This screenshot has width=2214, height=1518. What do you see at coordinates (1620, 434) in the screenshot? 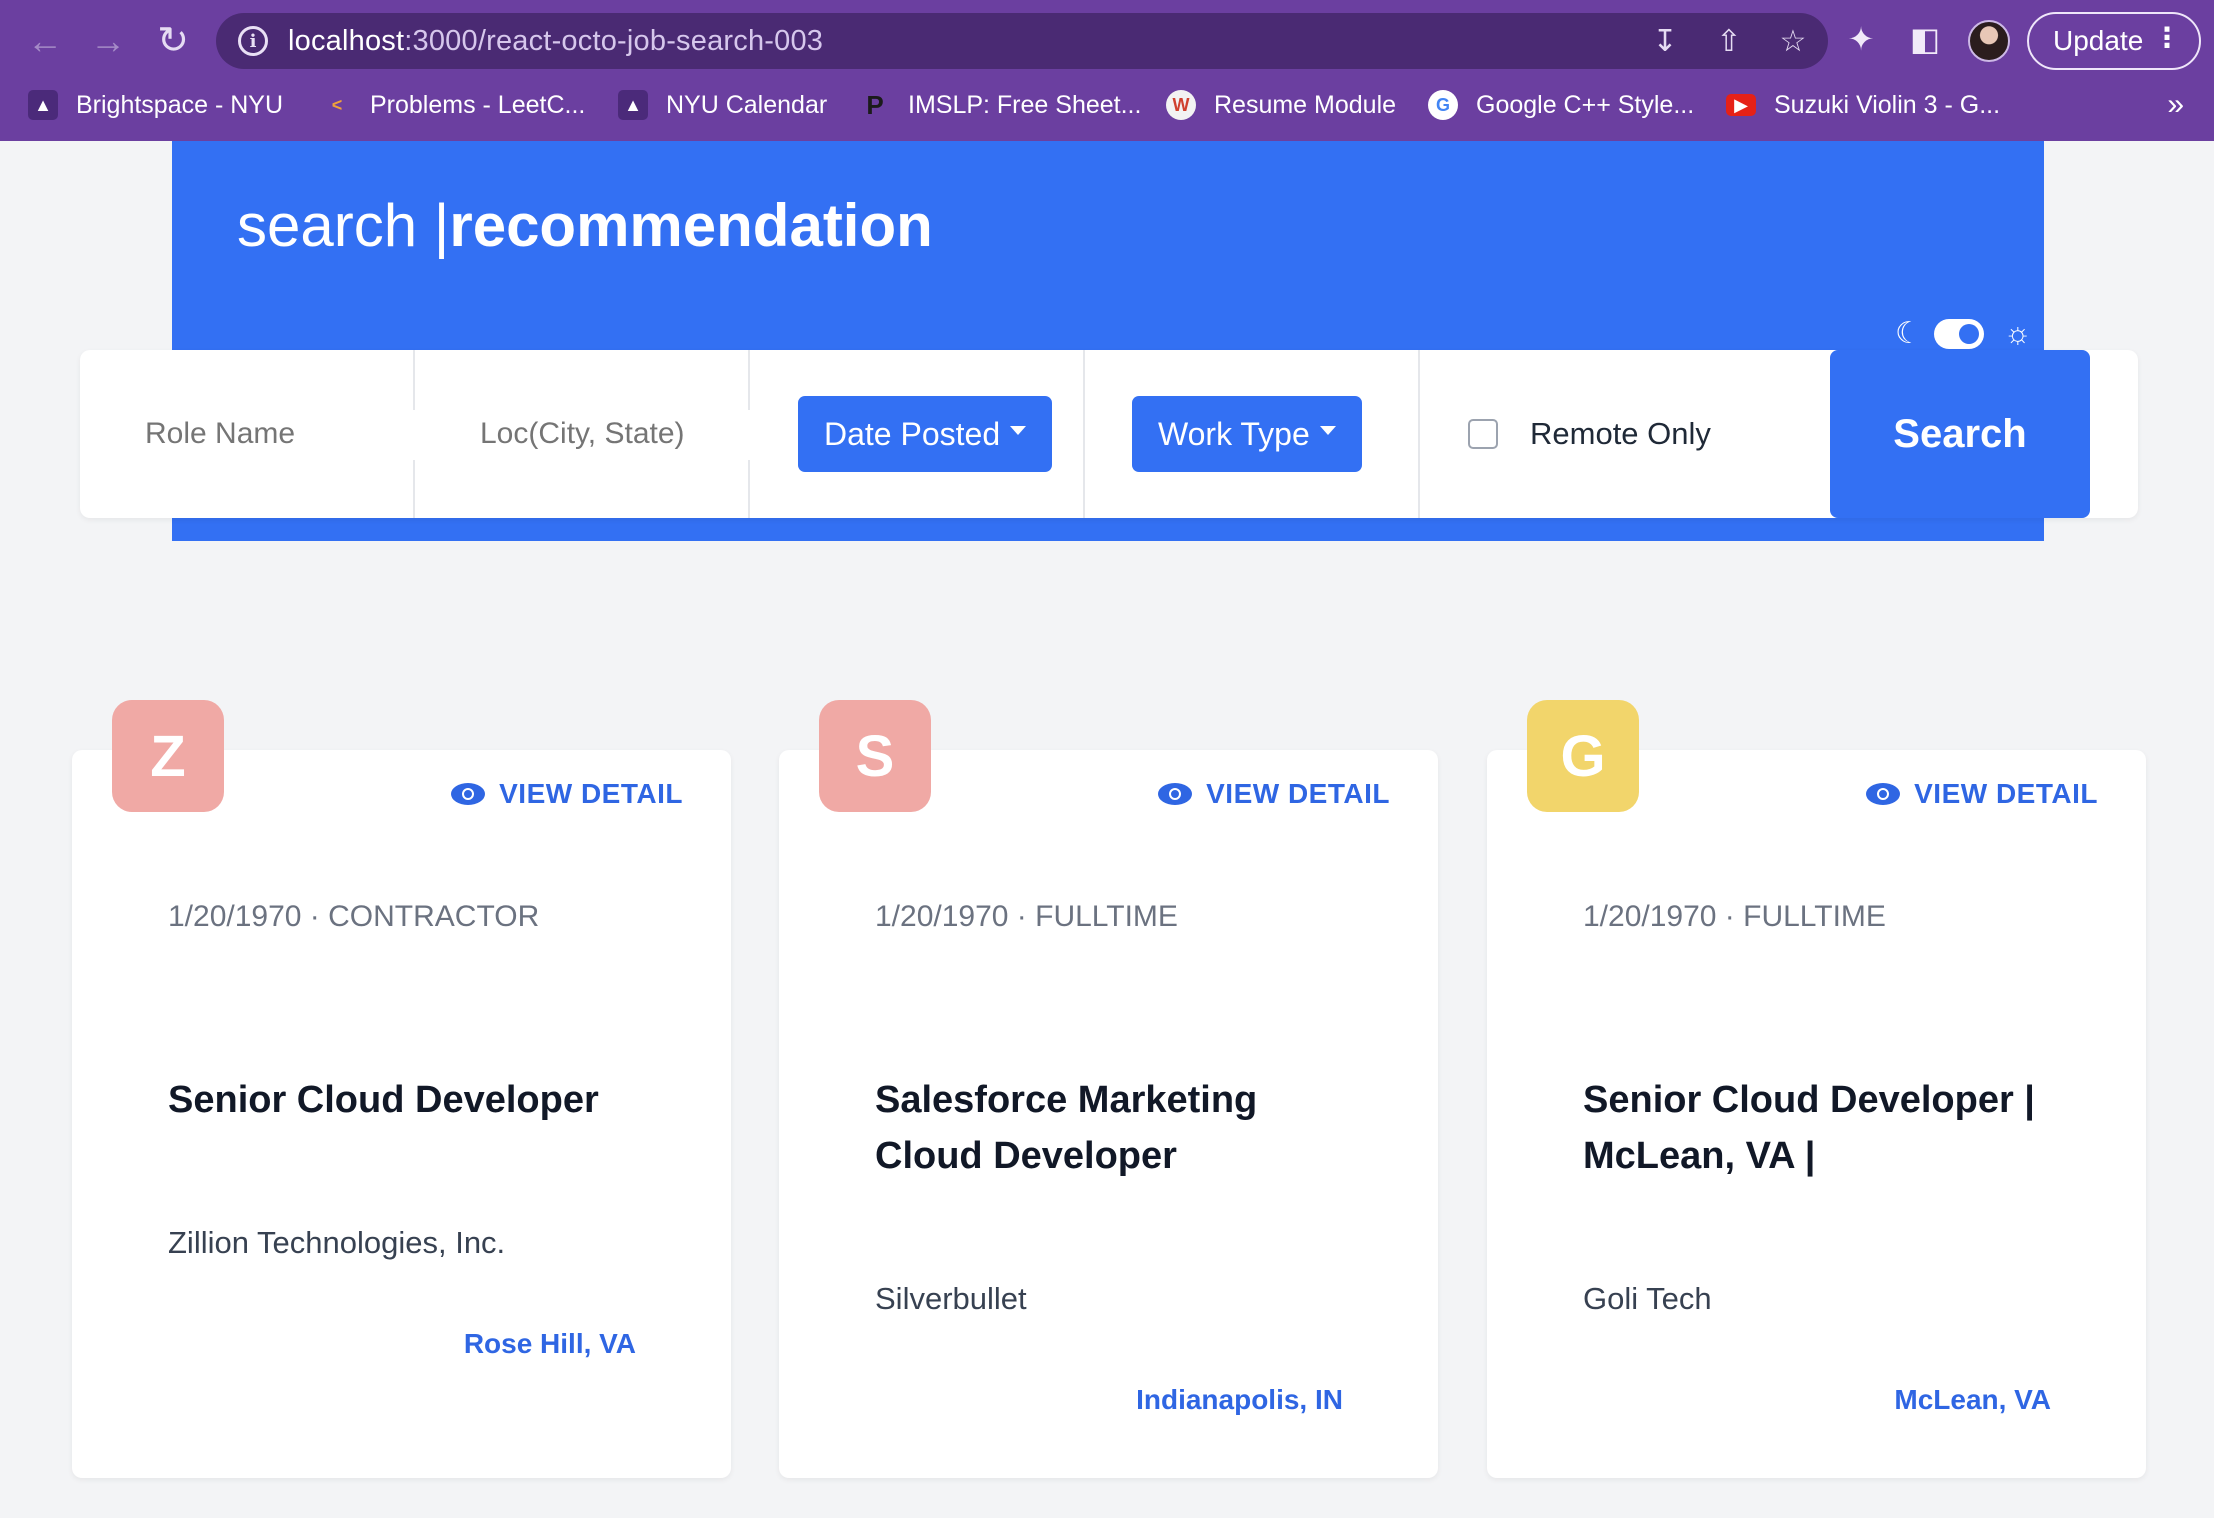
I see `remote-only-label: Remote Only` at bounding box center [1620, 434].